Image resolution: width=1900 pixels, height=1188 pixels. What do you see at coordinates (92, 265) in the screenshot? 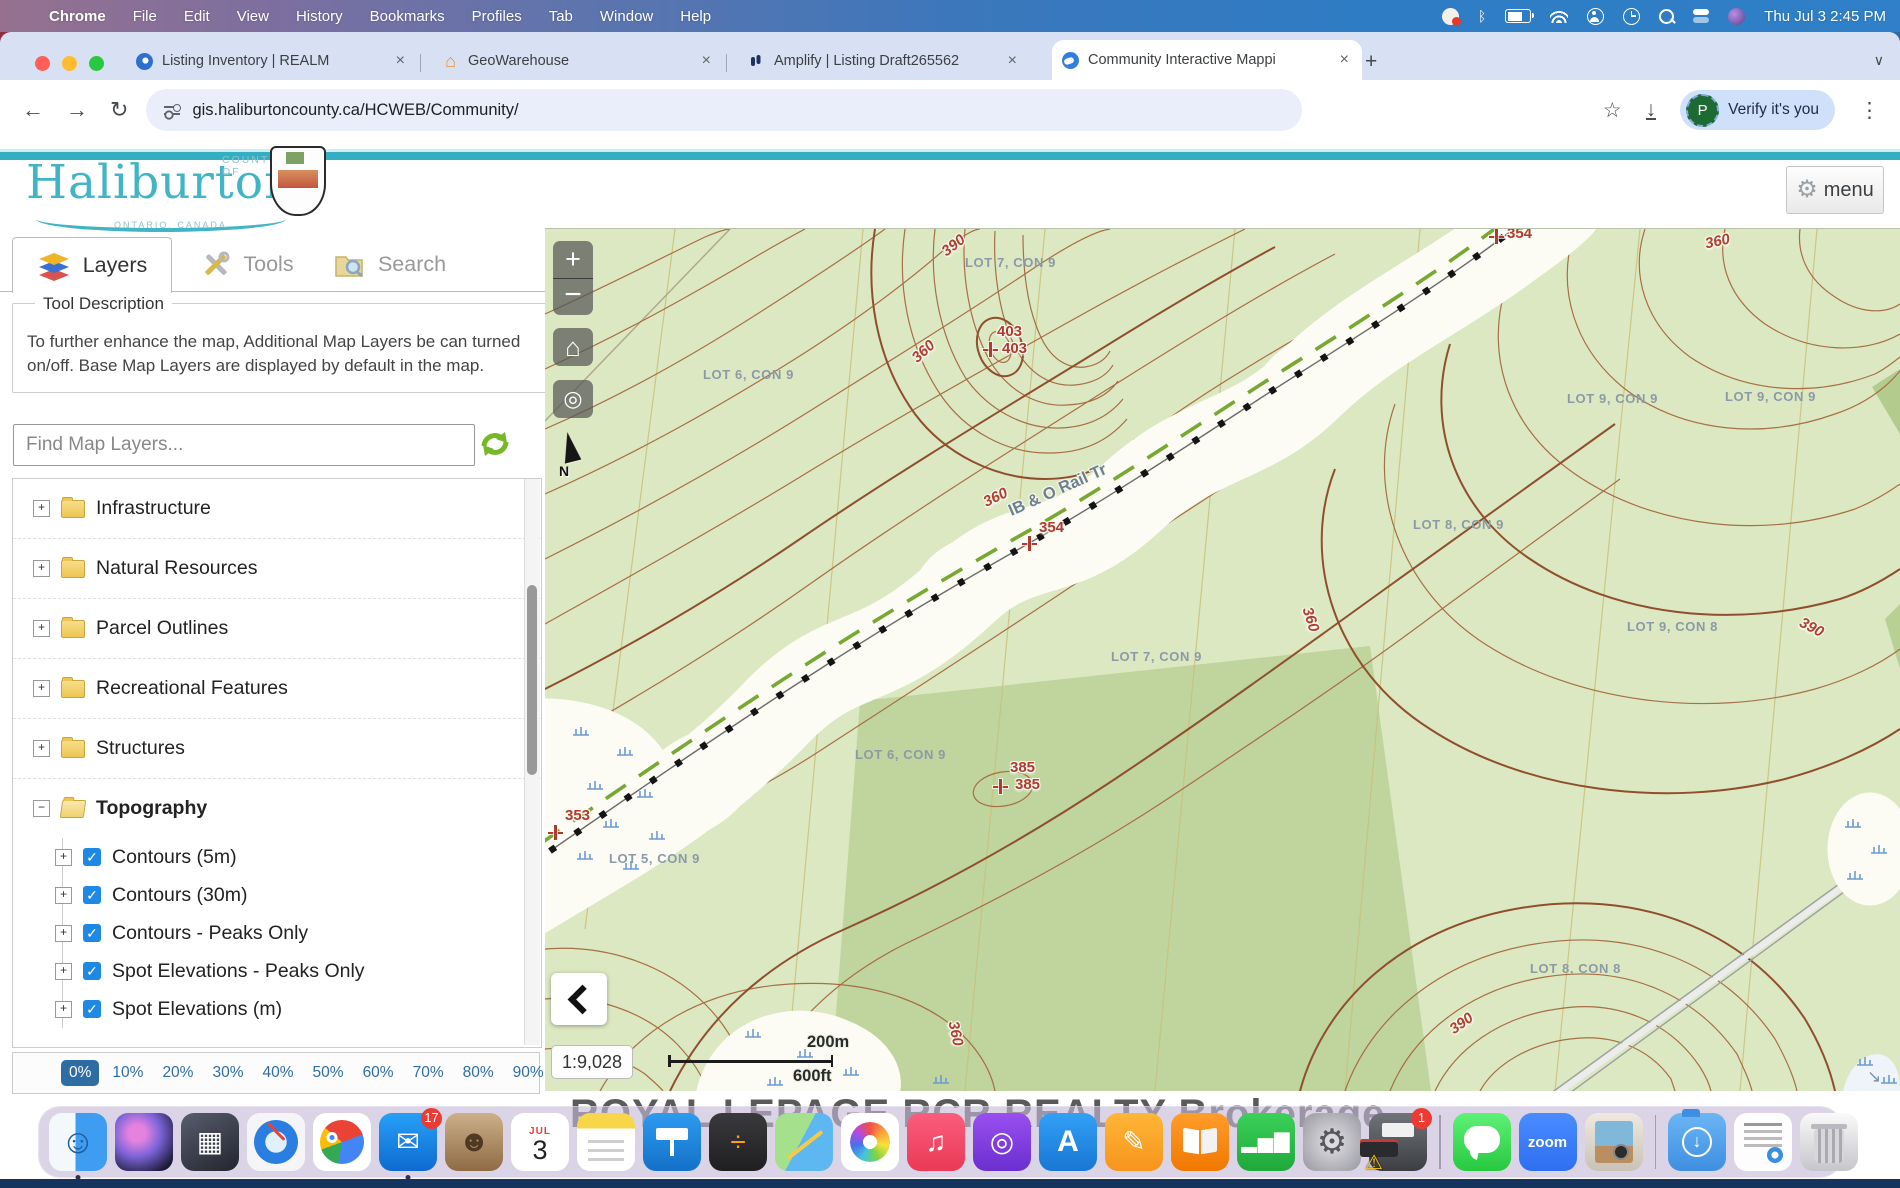
I see `tab-layers: Layers` at bounding box center [92, 265].